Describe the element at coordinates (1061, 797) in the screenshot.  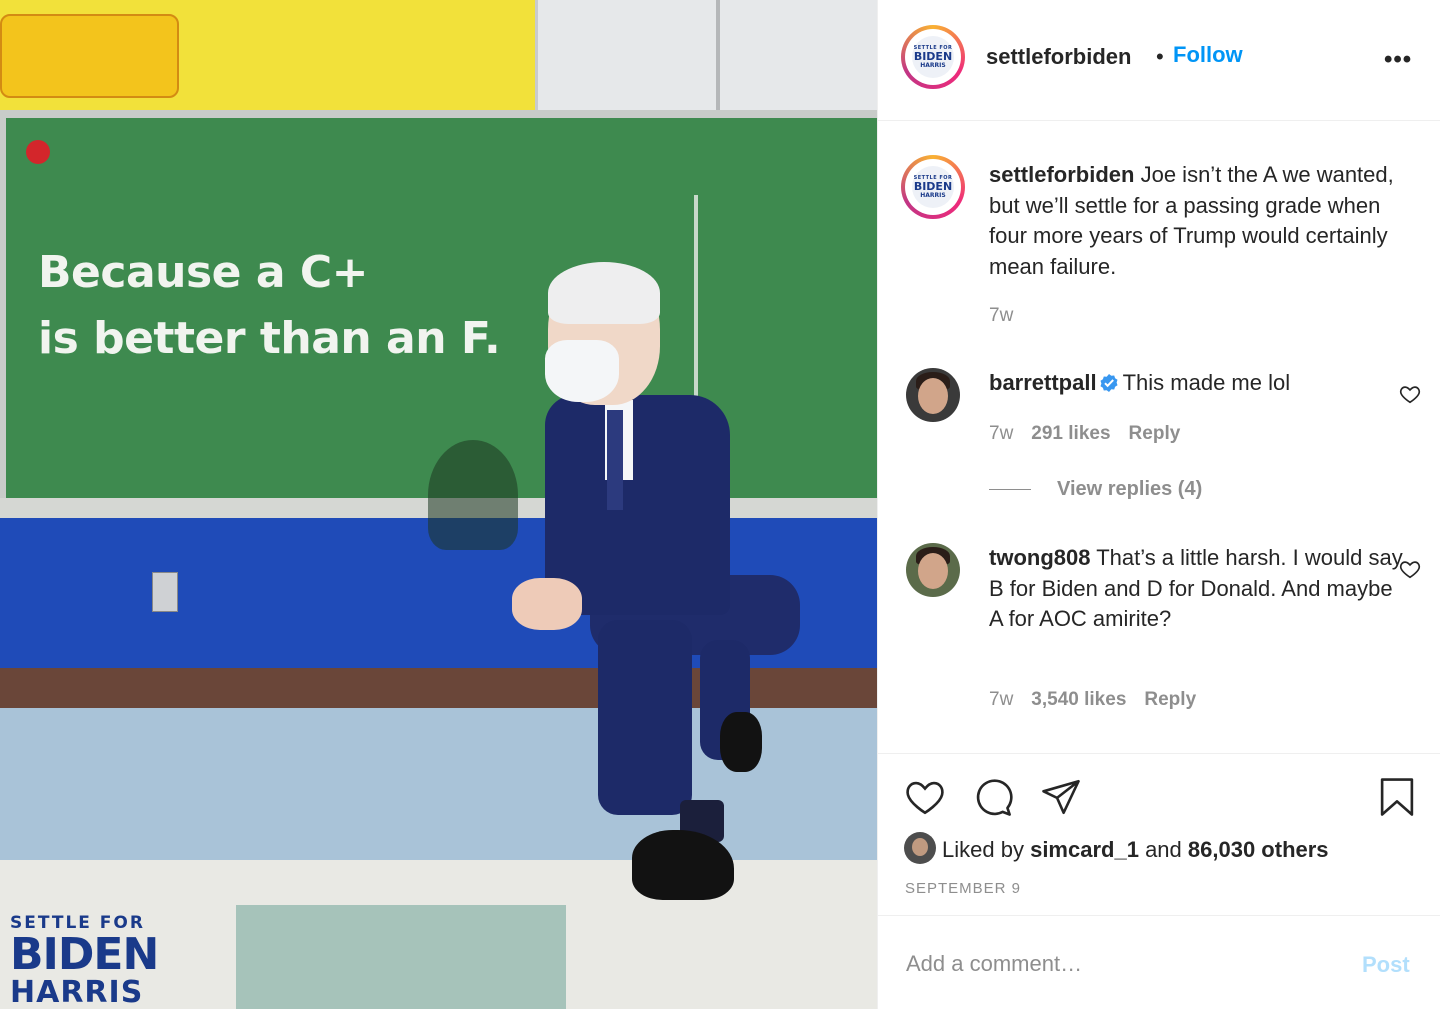
I see `share-send-icon` at that location.